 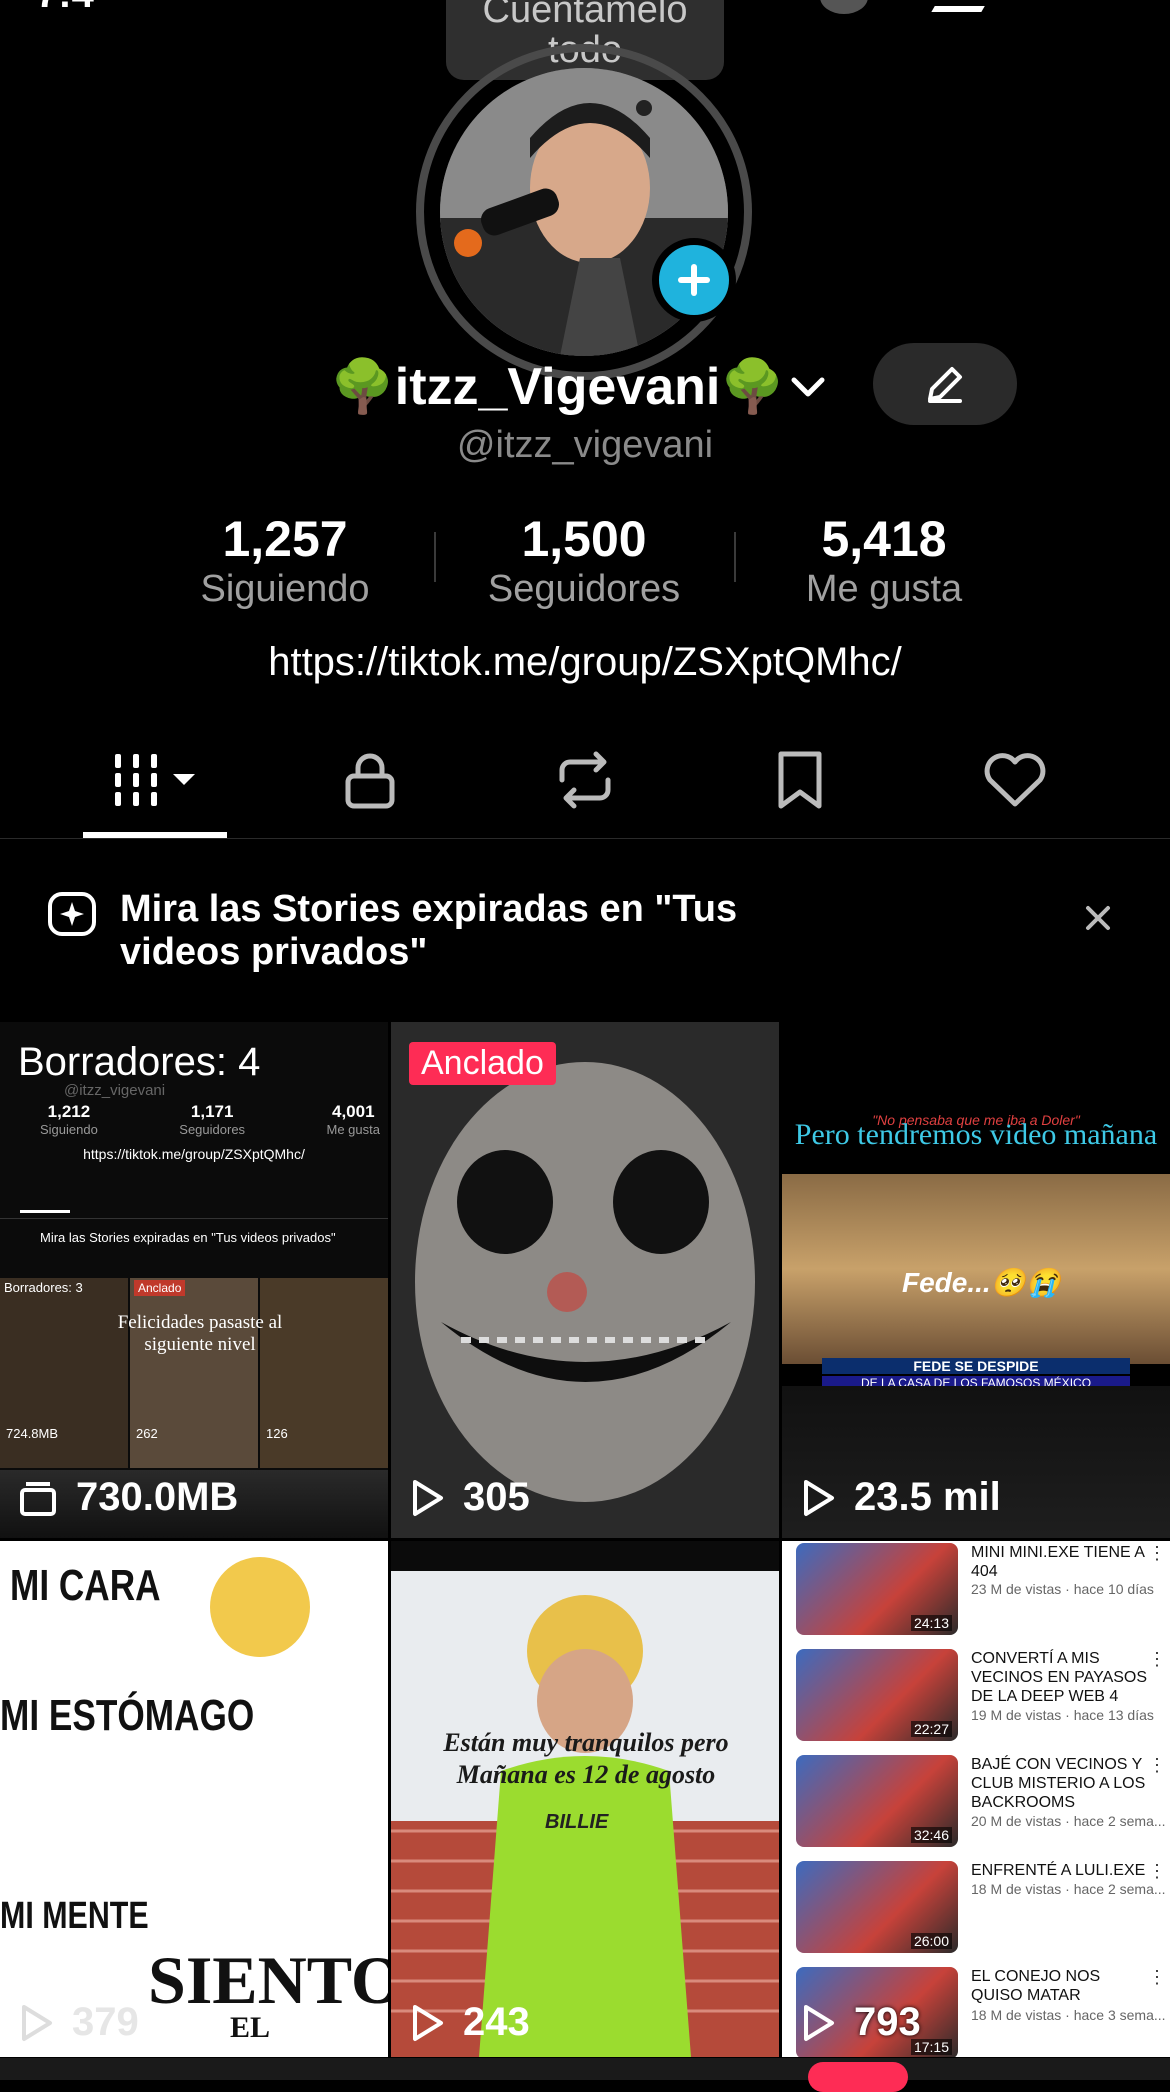 I want to click on video-lower-banner-2: DE LA CASA DE LOS FAMOSOS MÉXICO, so click(x=976, y=1381).